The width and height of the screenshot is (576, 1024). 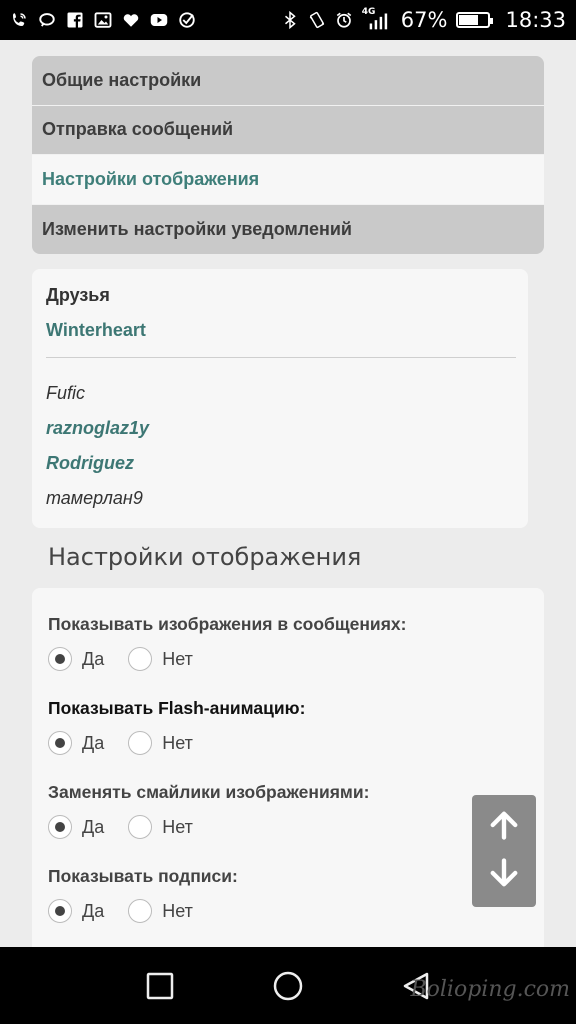 What do you see at coordinates (504, 851) in the screenshot?
I see `scroll-control` at bounding box center [504, 851].